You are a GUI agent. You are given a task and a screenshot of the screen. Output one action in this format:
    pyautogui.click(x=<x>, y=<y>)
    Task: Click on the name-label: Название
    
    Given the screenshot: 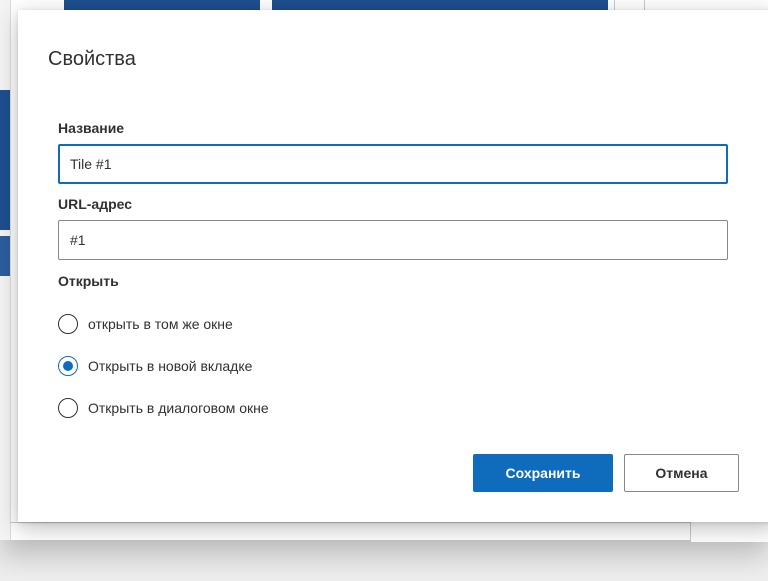 What is the action you would take?
    pyautogui.click(x=91, y=128)
    